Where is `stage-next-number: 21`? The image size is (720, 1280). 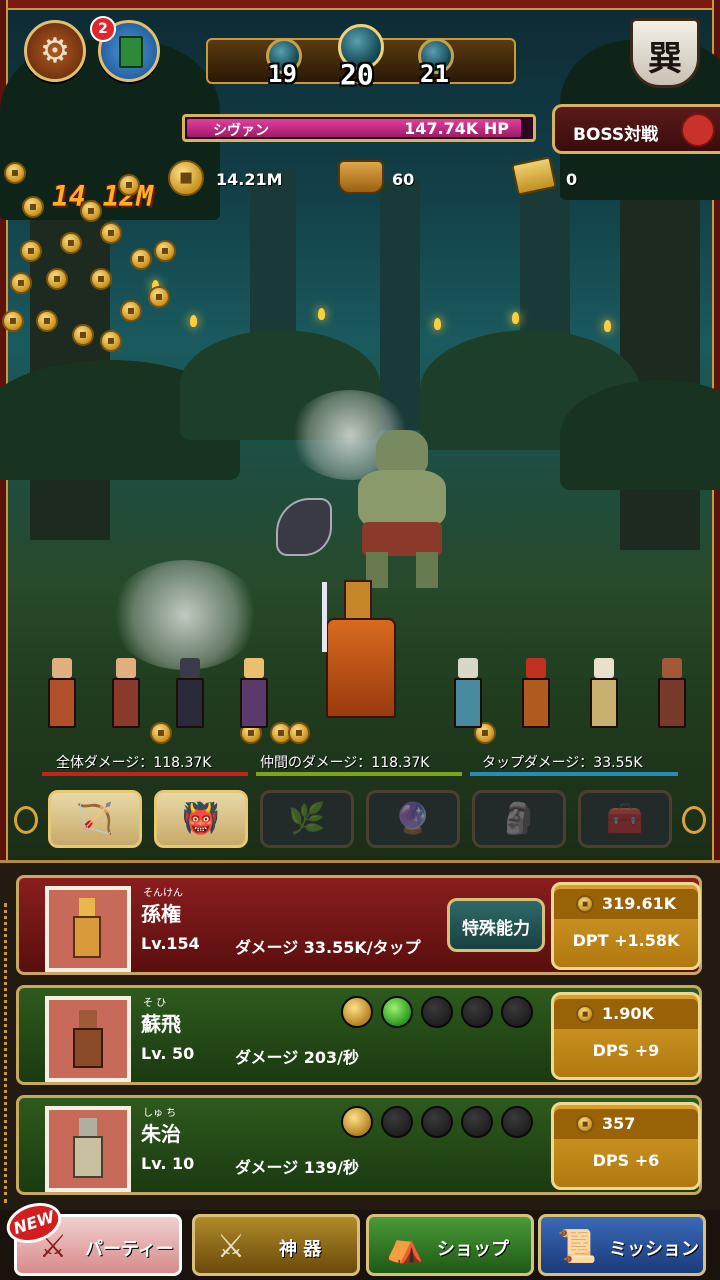 stage-next-number: 21 is located at coordinates (434, 74).